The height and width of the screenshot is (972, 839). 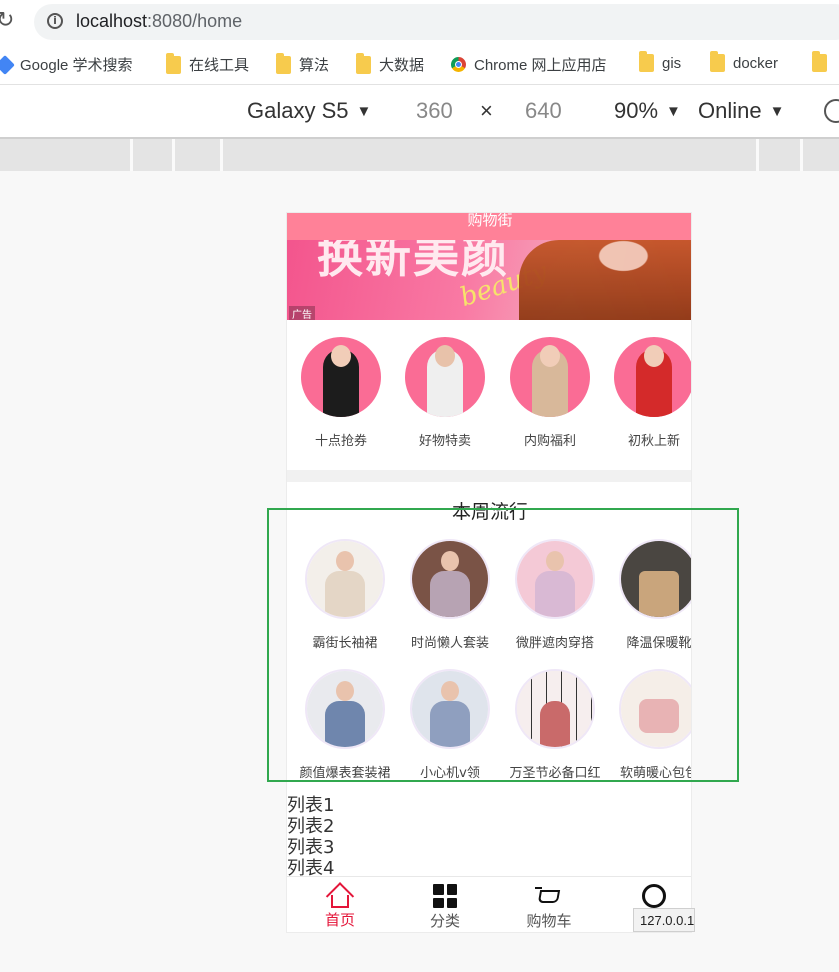 What do you see at coordinates (311, 826) in the screenshot?
I see `list-item: 列表2` at bounding box center [311, 826].